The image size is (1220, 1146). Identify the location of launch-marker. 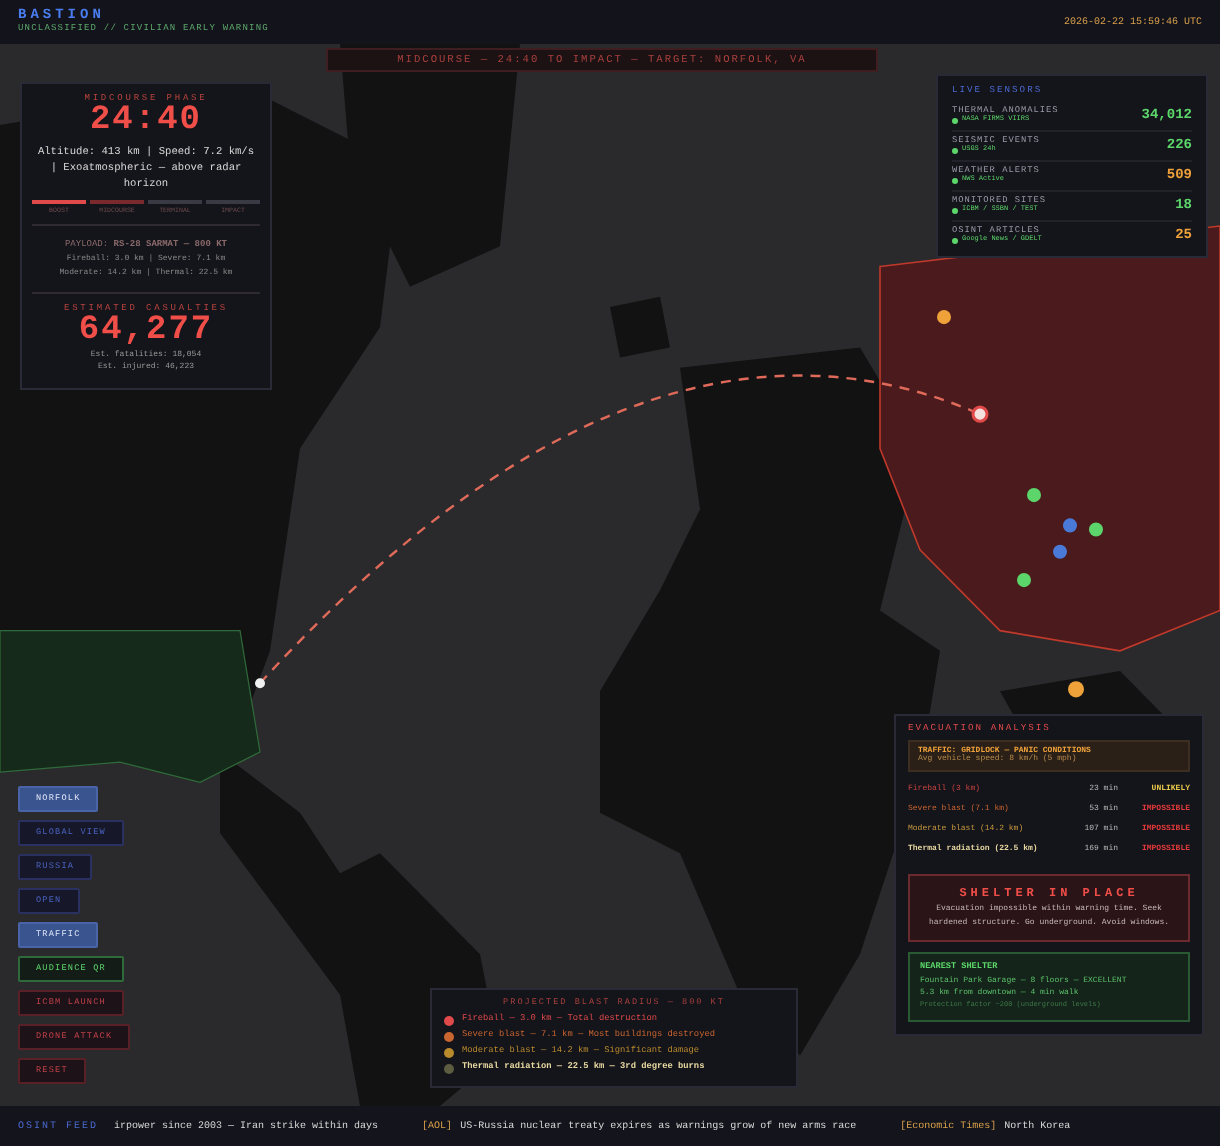
(980, 414).